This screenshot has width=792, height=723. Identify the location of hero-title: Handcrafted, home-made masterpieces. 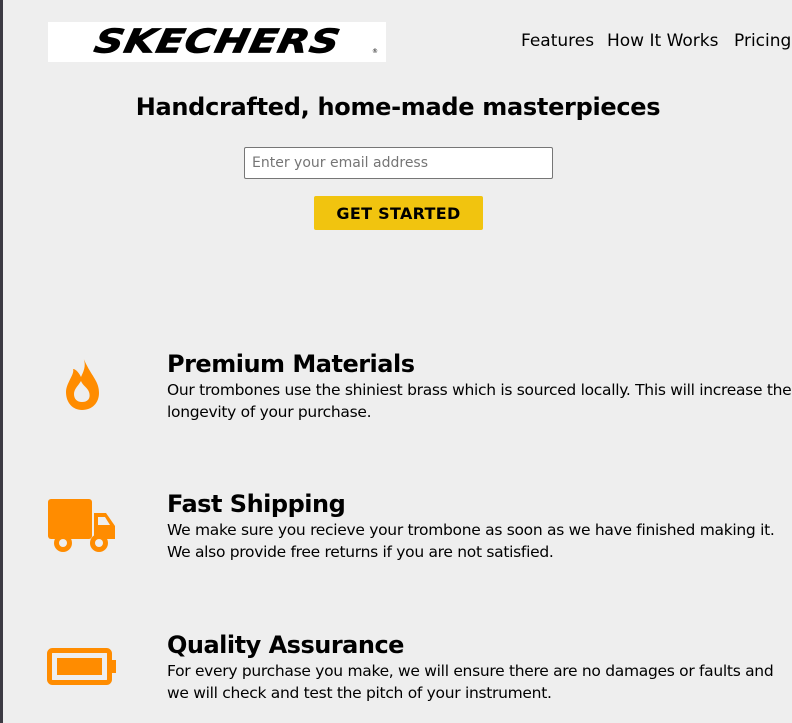
(398, 107).